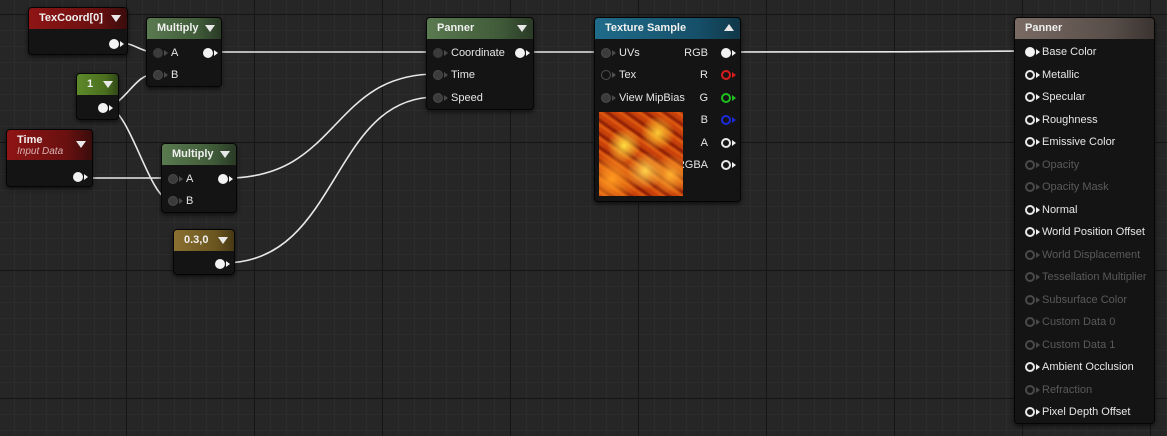 Image resolution: width=1167 pixels, height=436 pixels. I want to click on texcoord-node-header: TexCoord[0], so click(78, 18).